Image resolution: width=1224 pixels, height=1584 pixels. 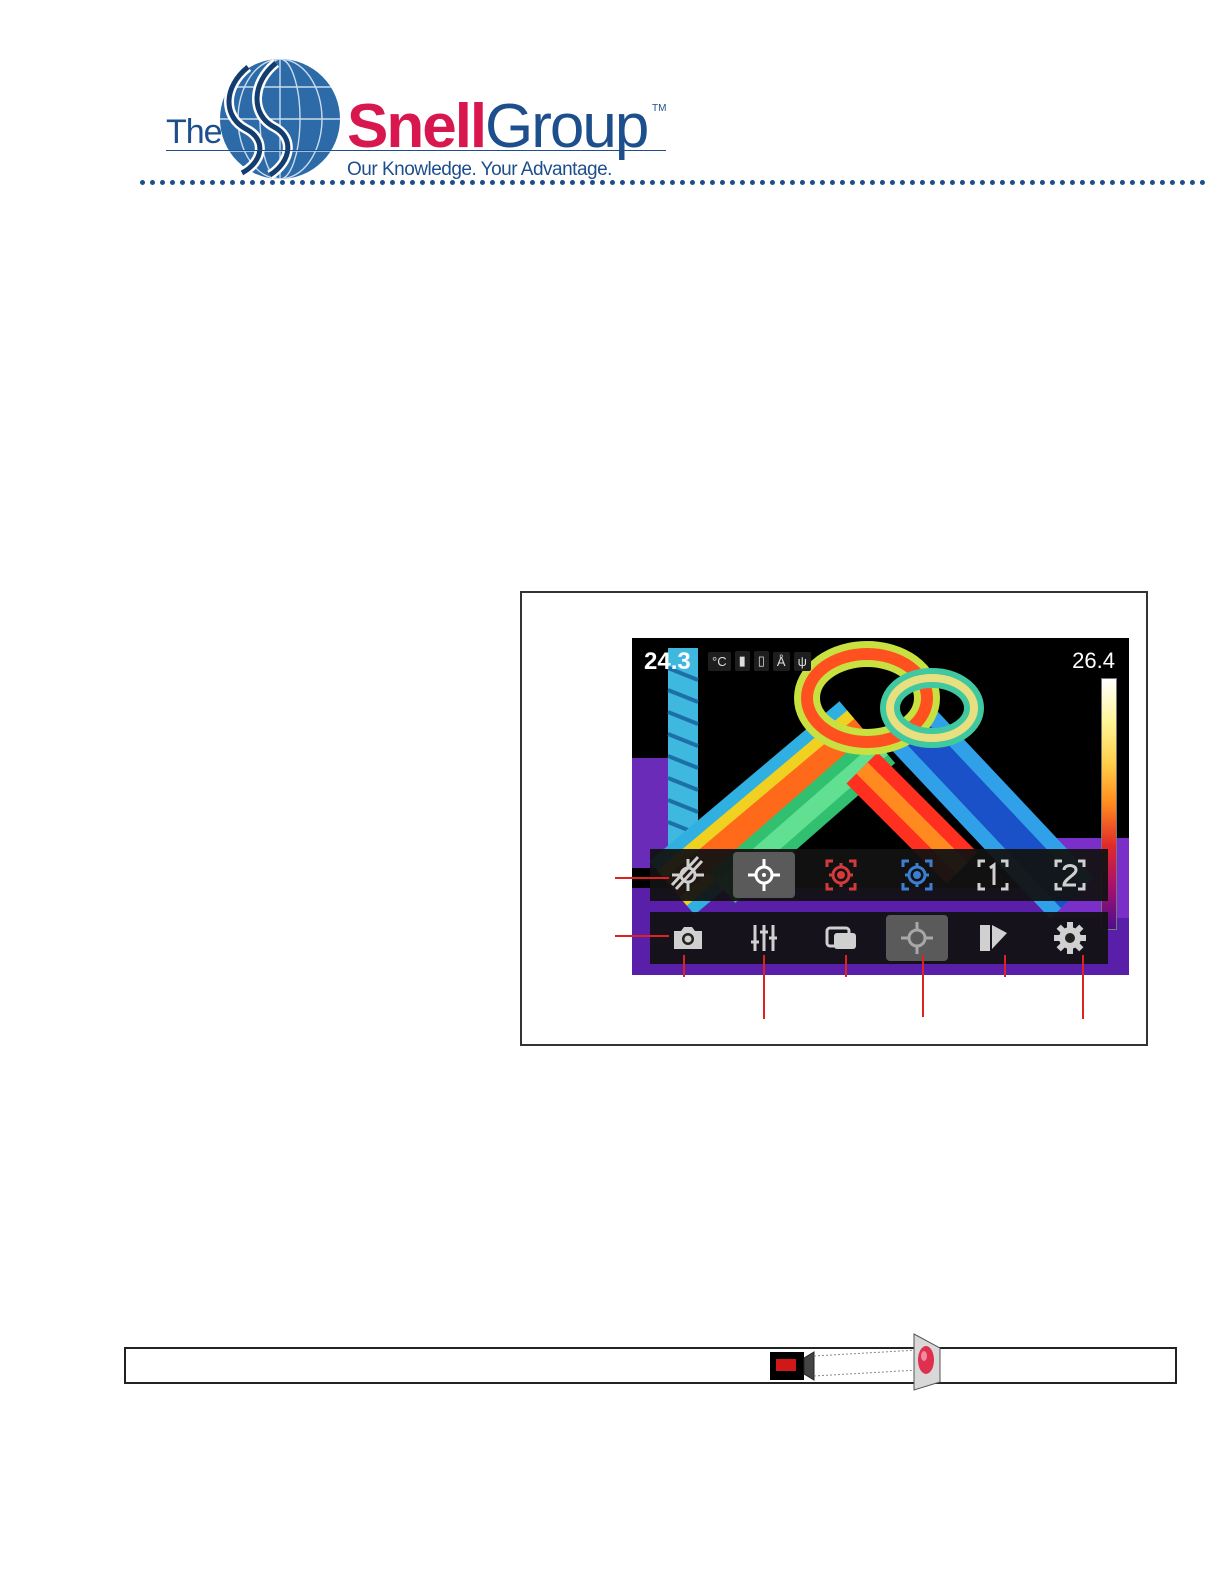 What do you see at coordinates (764, 987) in the screenshot?
I see `callout-line-adjustments` at bounding box center [764, 987].